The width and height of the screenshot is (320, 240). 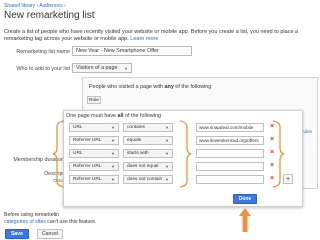 I want to click on cancel-button: Cancel, so click(x=50, y=234).